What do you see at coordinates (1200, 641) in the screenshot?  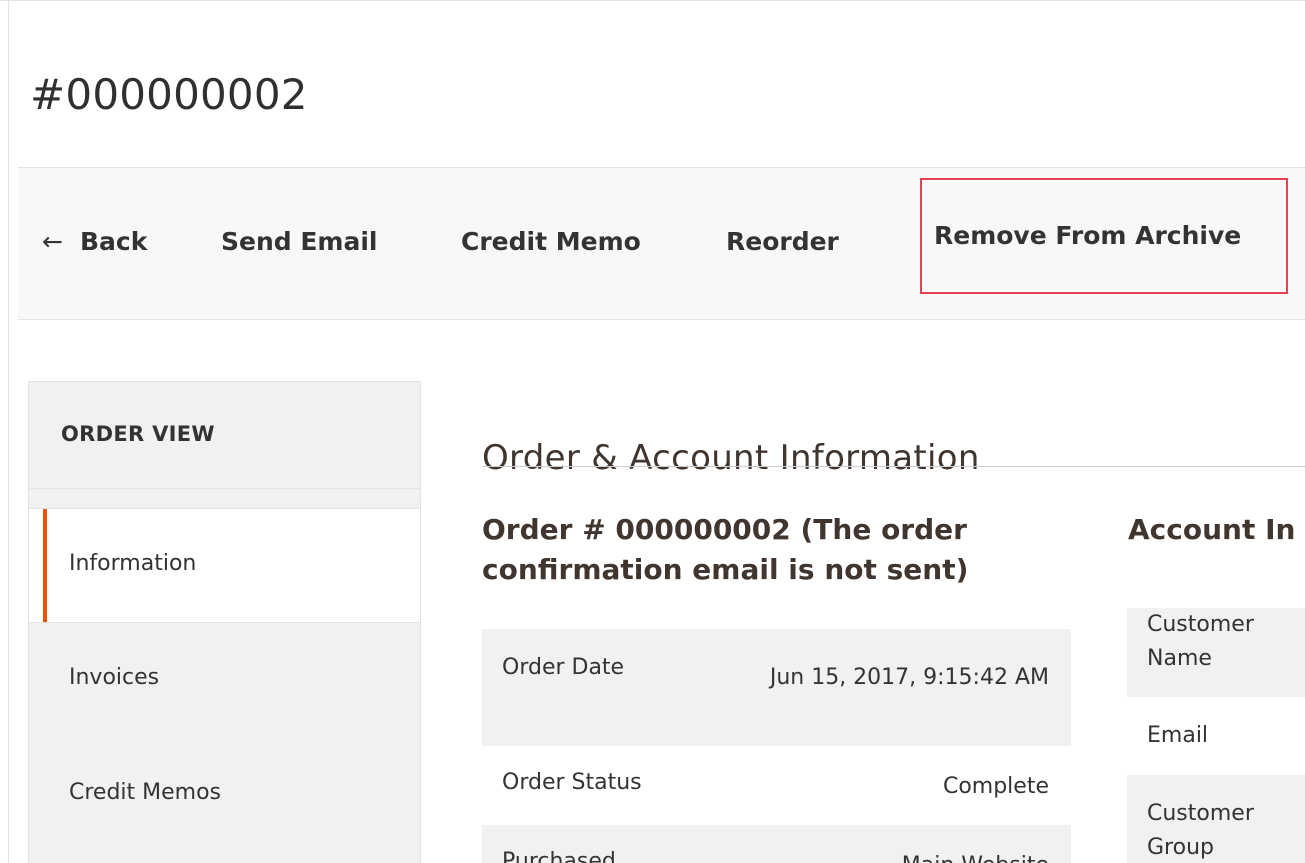 I see `customer-name-label: Customer Name` at bounding box center [1200, 641].